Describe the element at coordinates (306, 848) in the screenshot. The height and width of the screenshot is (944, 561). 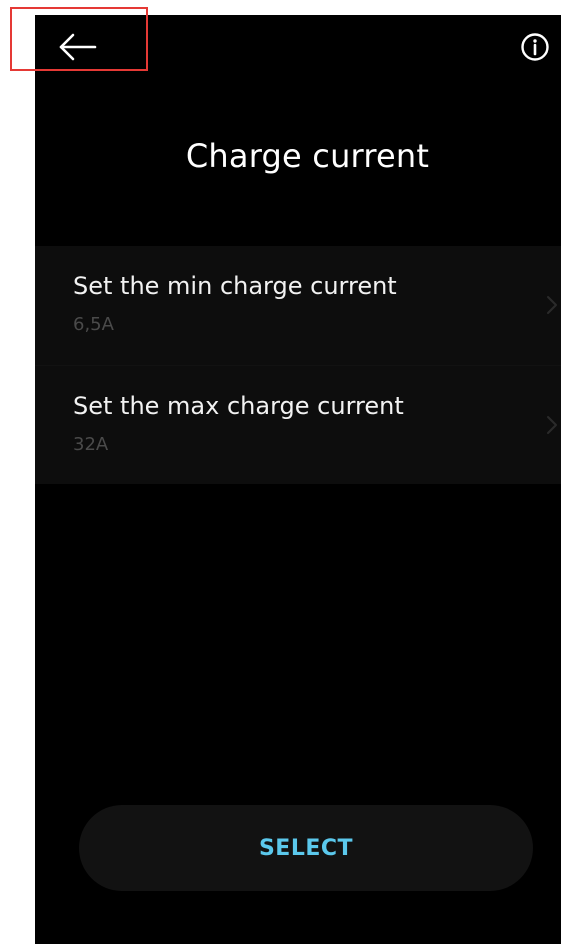
I see `select-button: SELECT` at that location.